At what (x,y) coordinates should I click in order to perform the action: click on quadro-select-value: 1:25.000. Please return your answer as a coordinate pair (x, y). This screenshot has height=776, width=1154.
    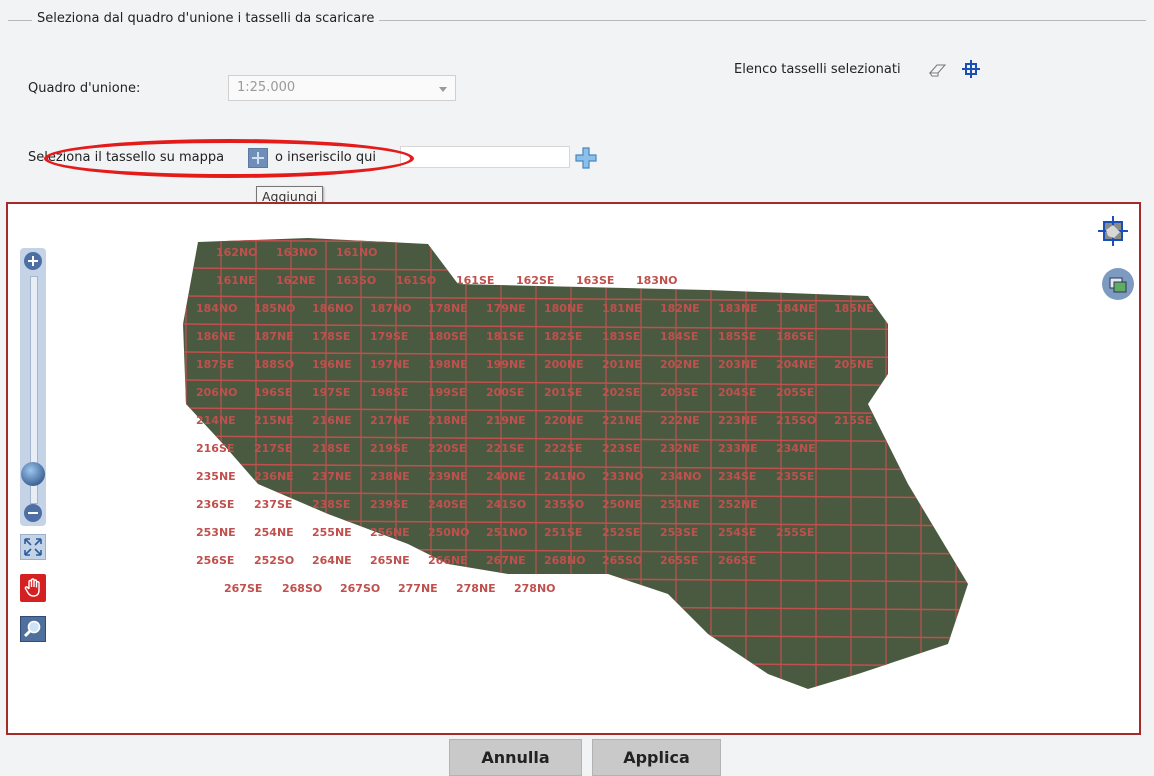
    Looking at the image, I should click on (266, 87).